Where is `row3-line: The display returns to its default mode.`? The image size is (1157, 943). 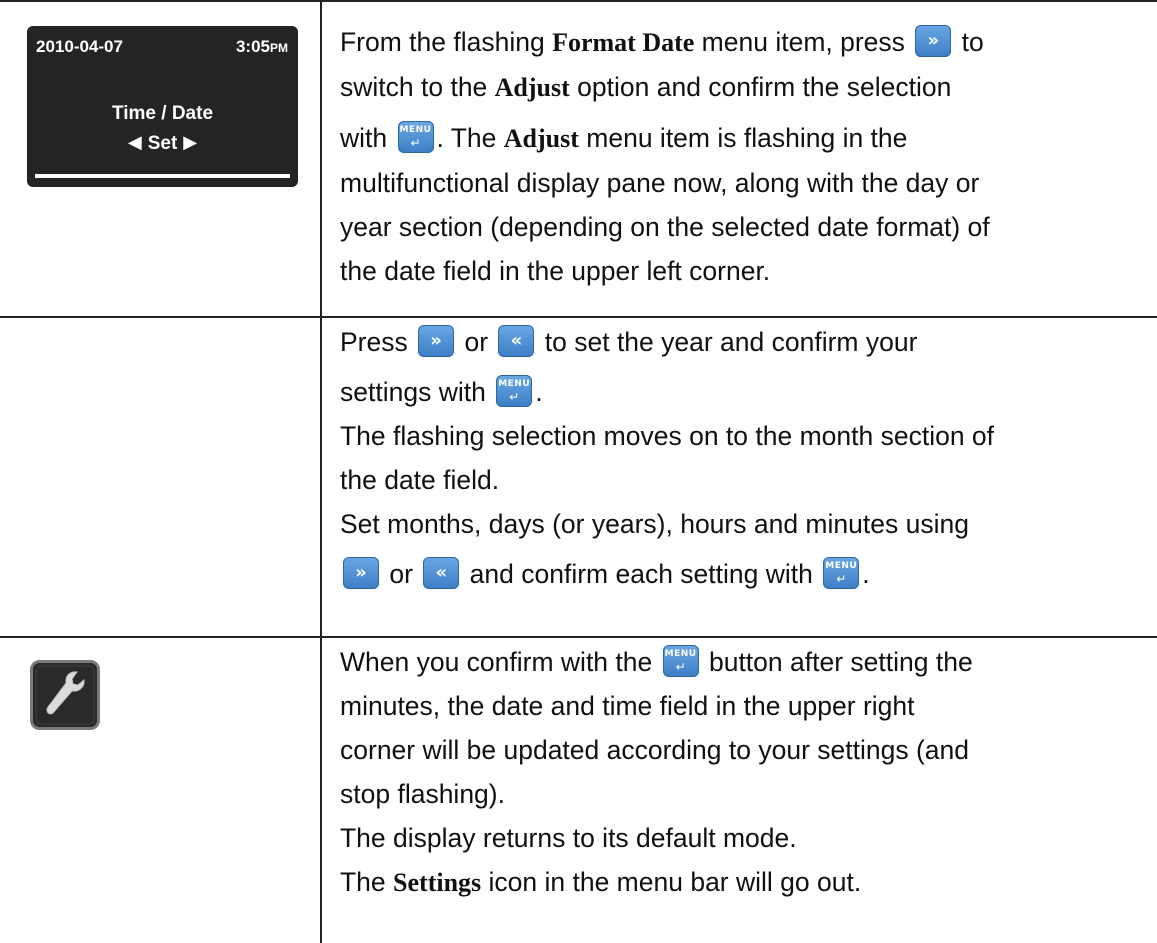 row3-line: The display returns to its default mode. is located at coordinates (568, 838).